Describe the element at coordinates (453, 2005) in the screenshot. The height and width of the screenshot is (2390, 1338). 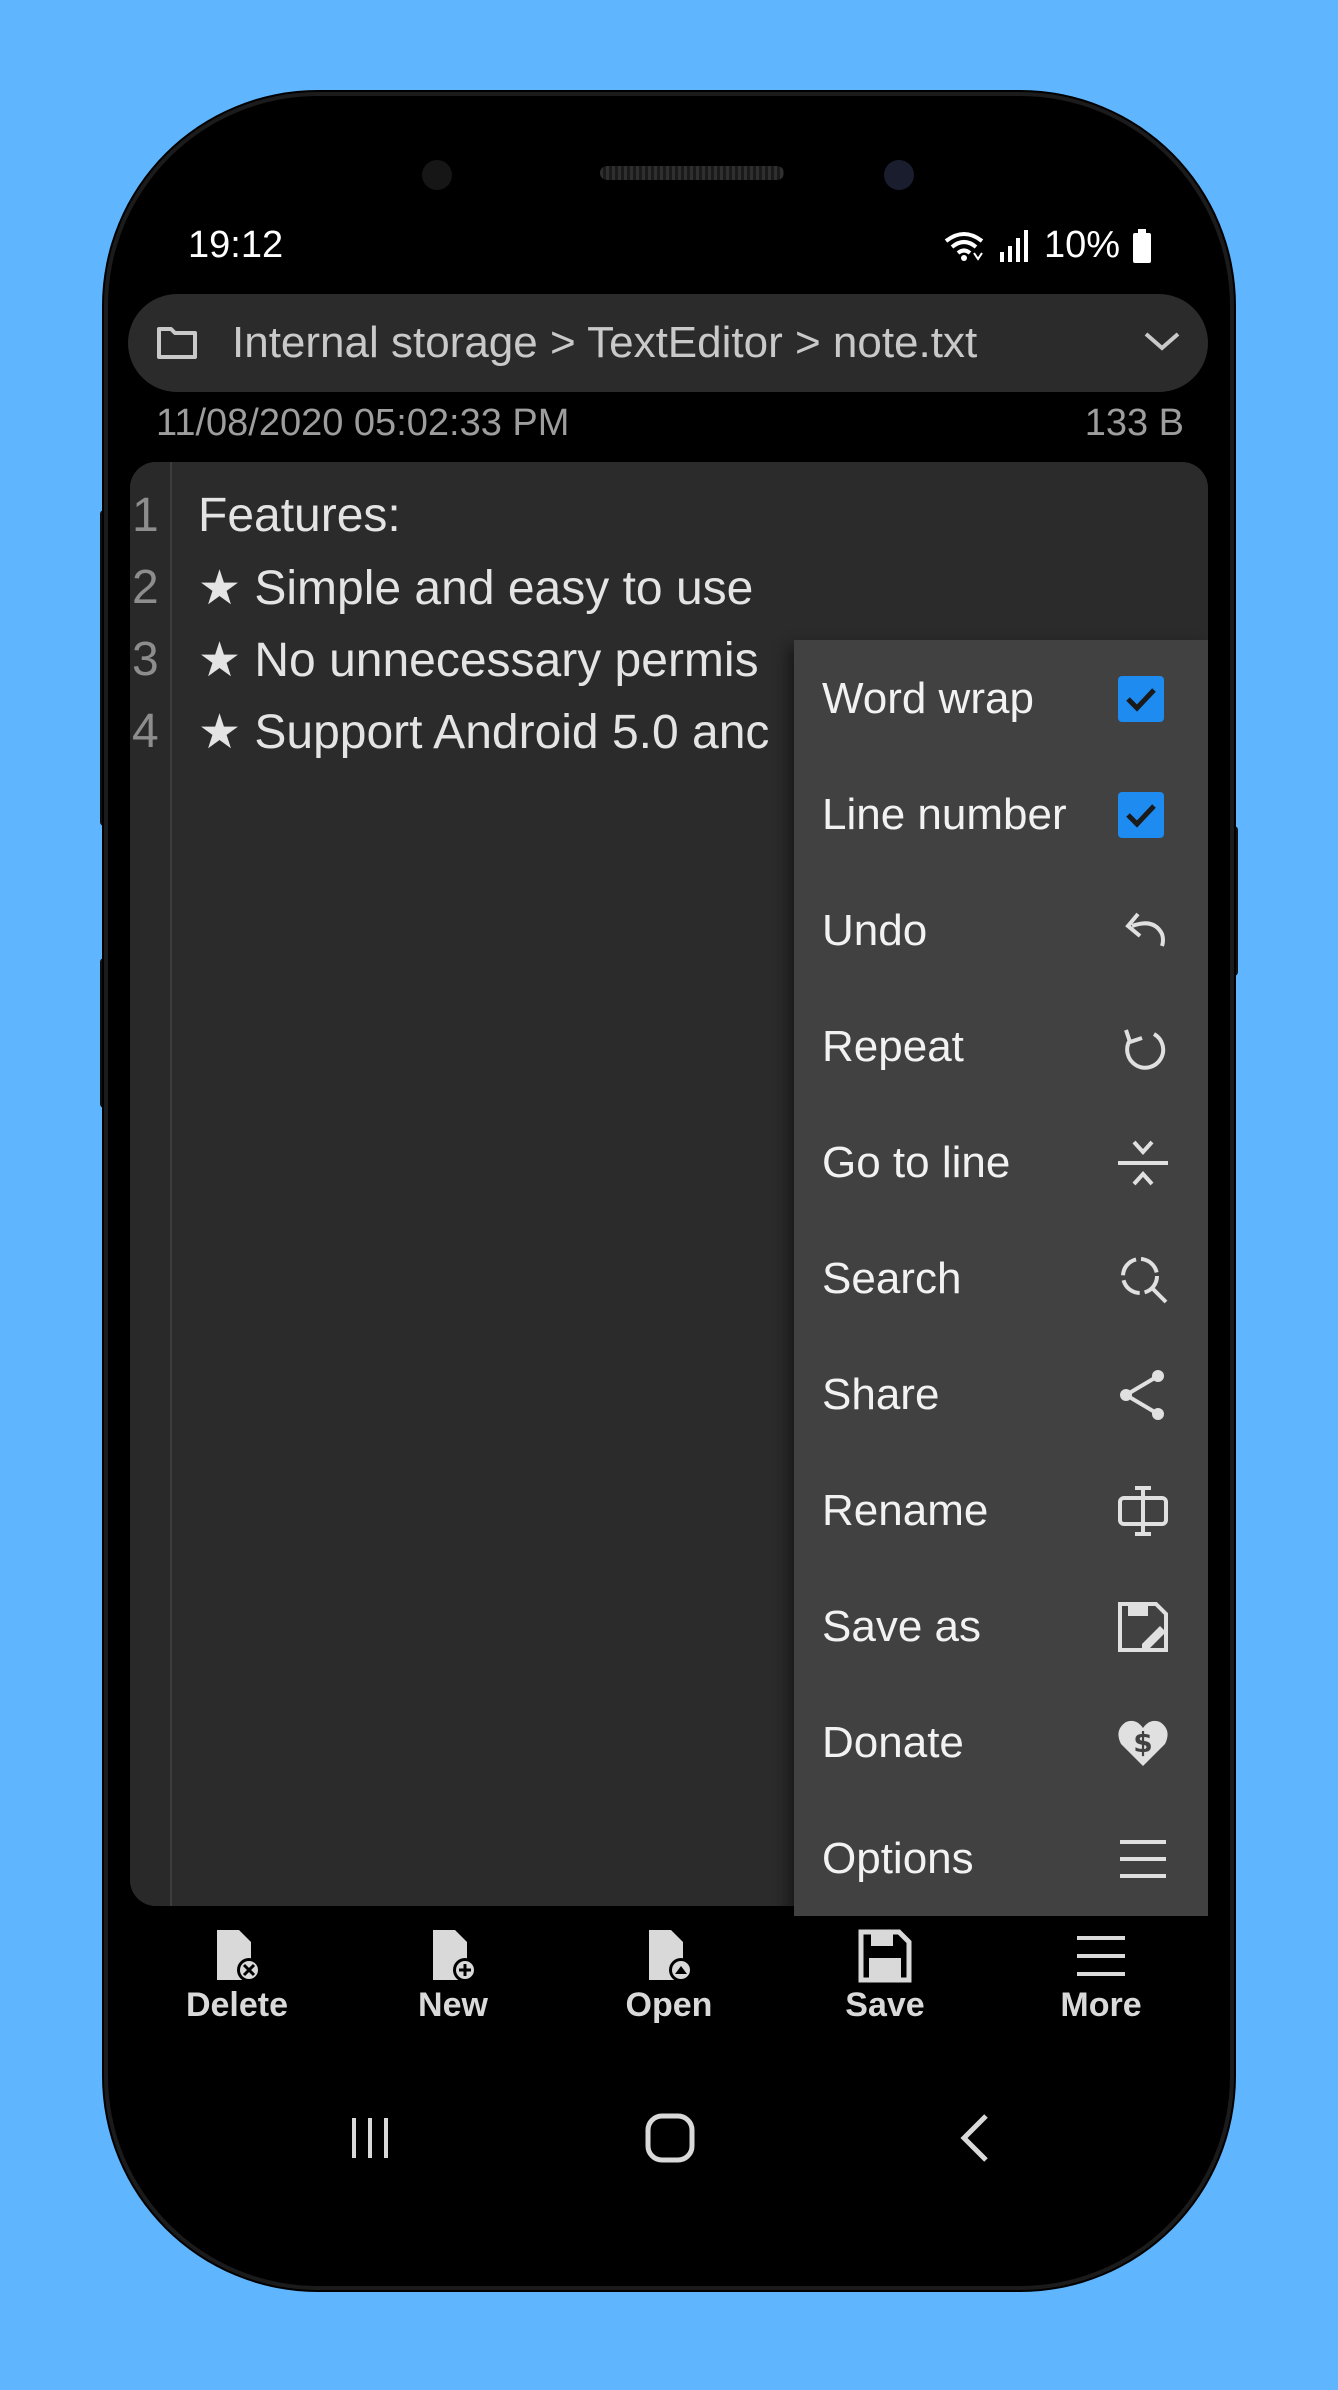
I see `new-label: New` at that location.